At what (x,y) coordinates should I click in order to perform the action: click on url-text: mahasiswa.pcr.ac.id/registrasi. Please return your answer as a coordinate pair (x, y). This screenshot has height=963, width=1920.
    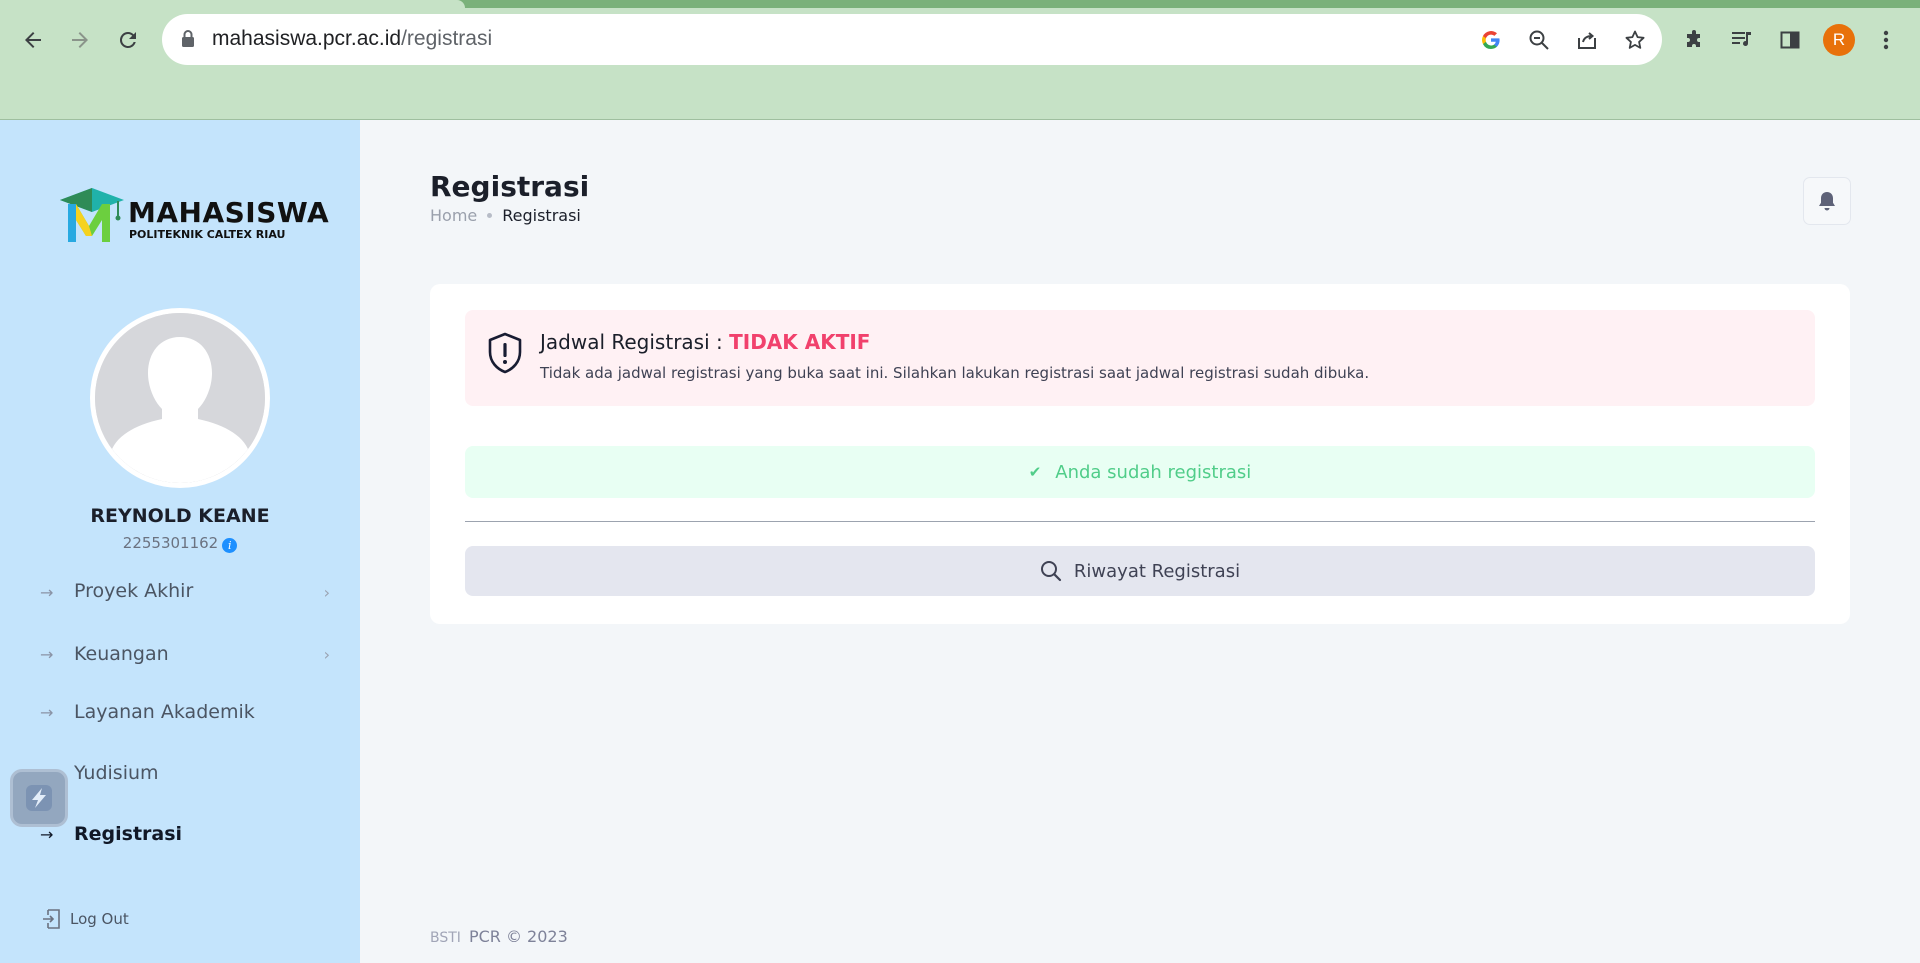
    Looking at the image, I should click on (352, 39).